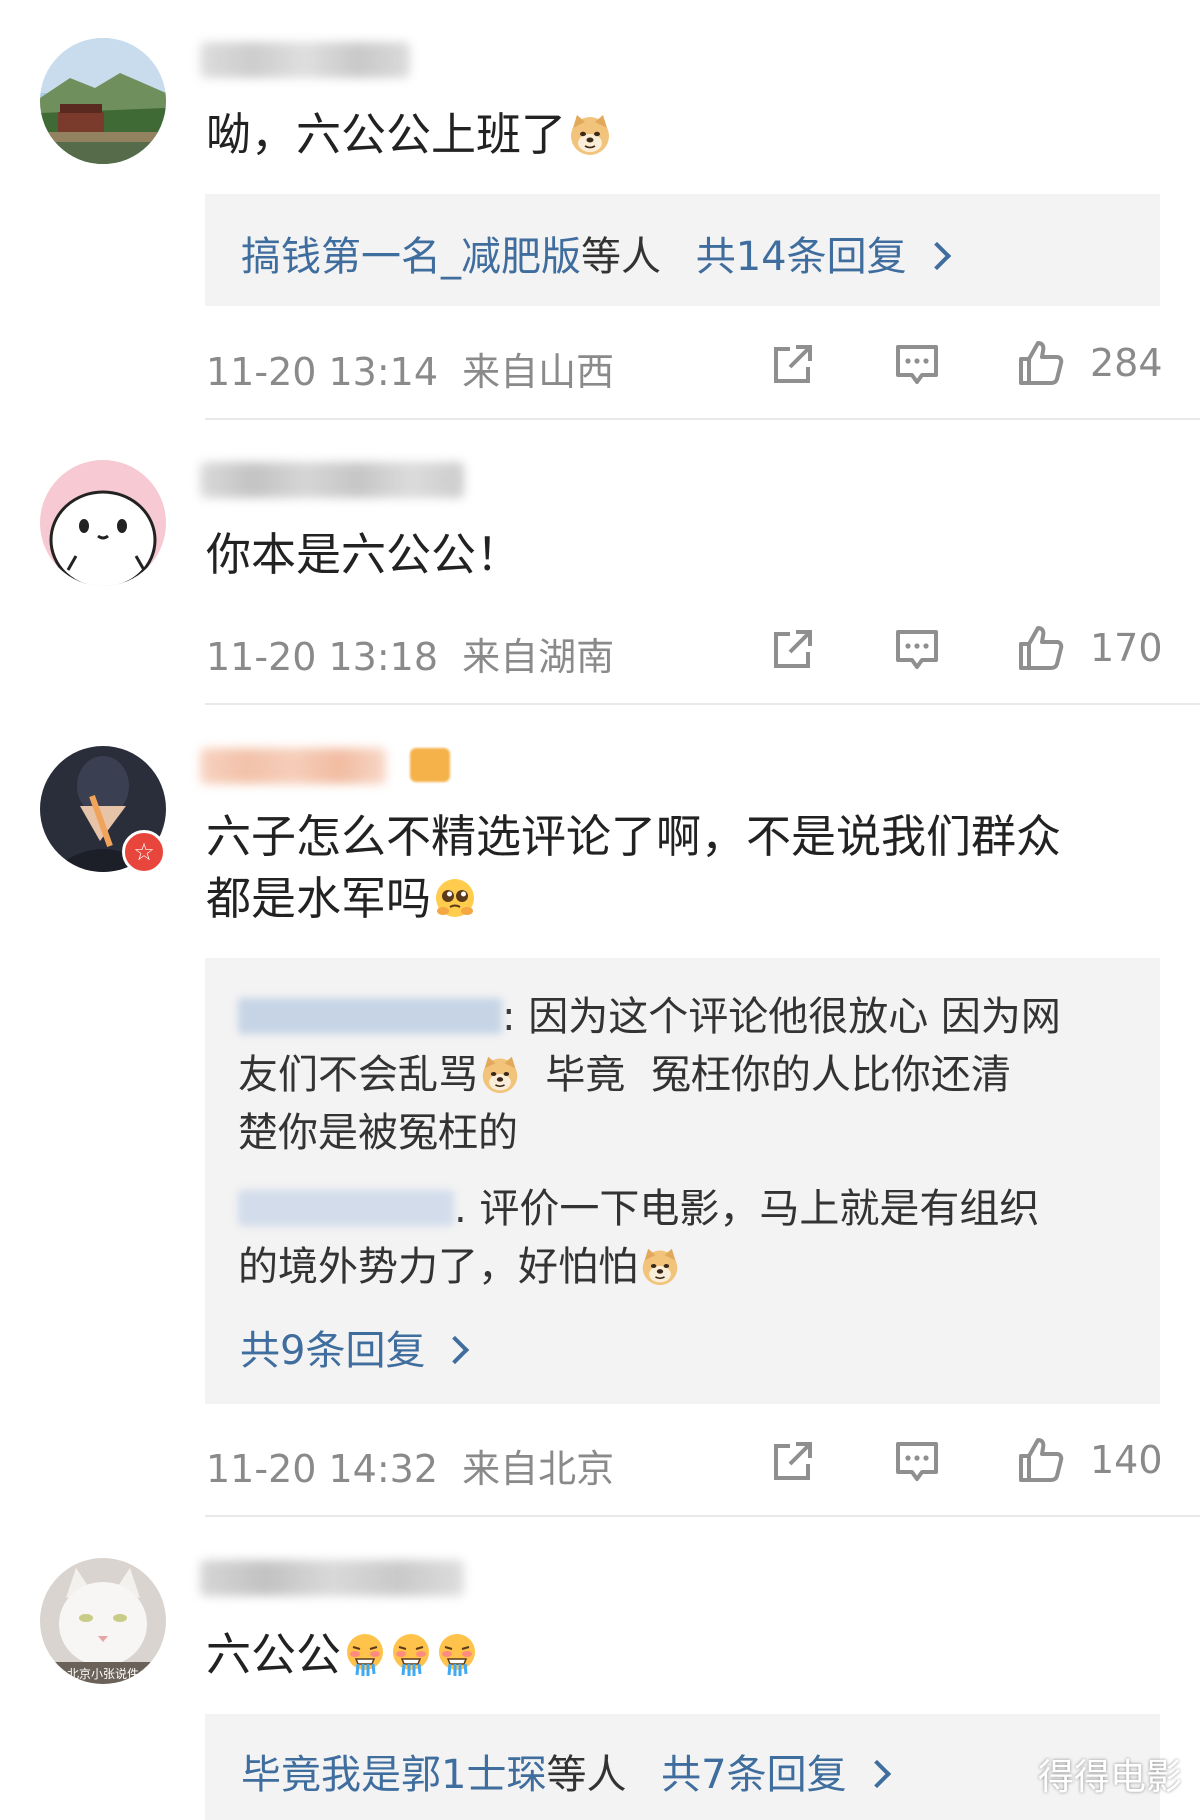 Image resolution: width=1200 pixels, height=1820 pixels. I want to click on sub-reply-text: 楚你是被冤枉的, so click(378, 1133).